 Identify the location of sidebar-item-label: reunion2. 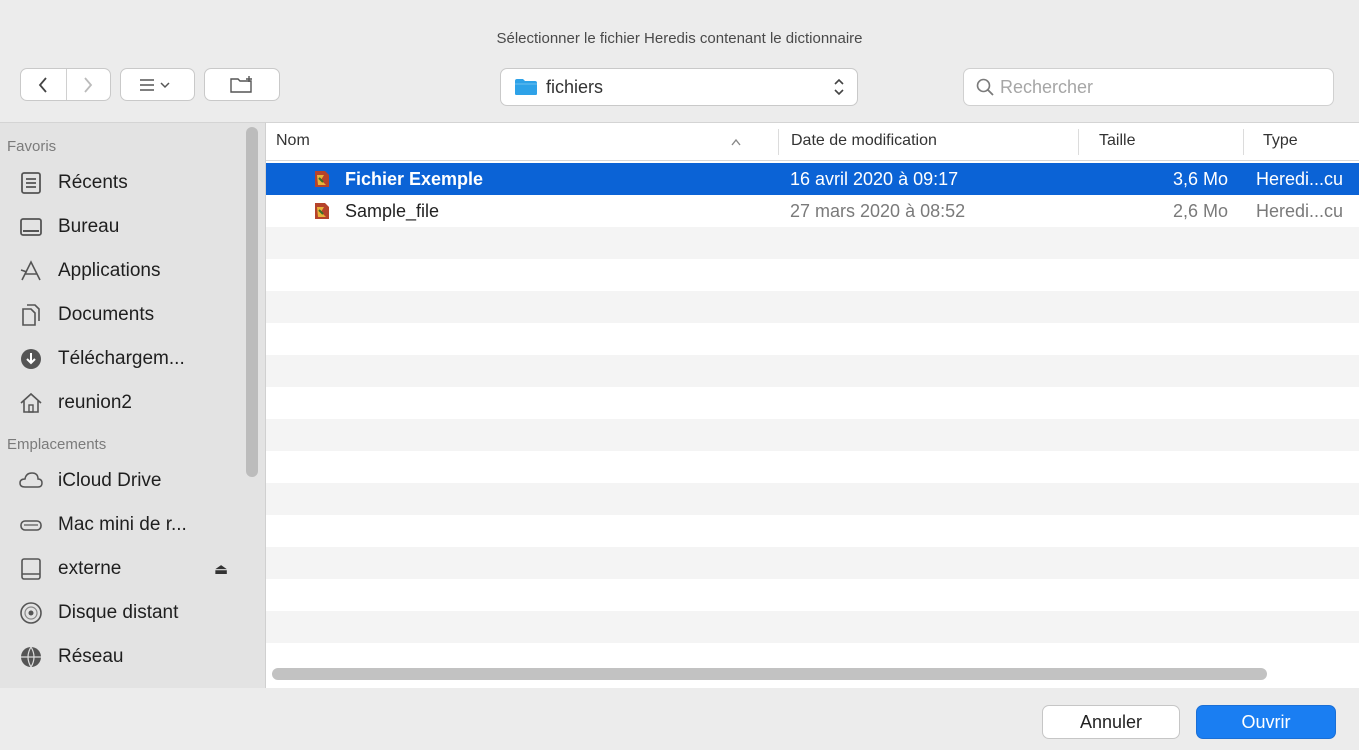
(95, 402).